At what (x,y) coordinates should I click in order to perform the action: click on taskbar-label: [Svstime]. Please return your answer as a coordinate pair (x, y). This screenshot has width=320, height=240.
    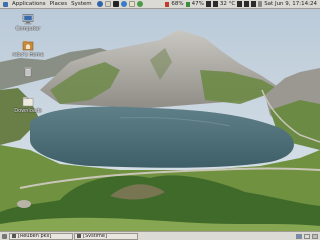
    Looking at the image, I should click on (95, 236).